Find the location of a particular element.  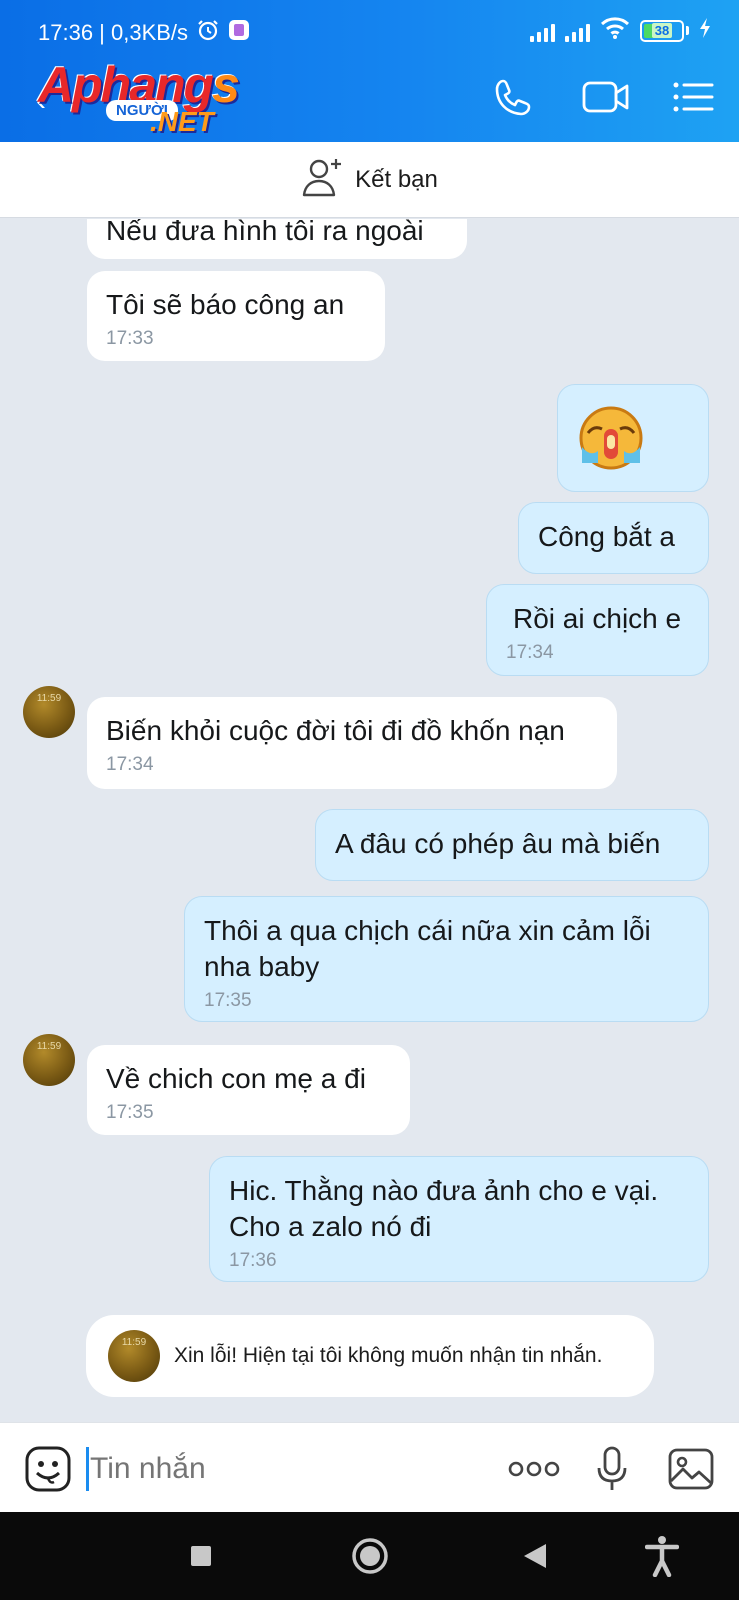

message-text: Công bắt a is located at coordinates (606, 536).